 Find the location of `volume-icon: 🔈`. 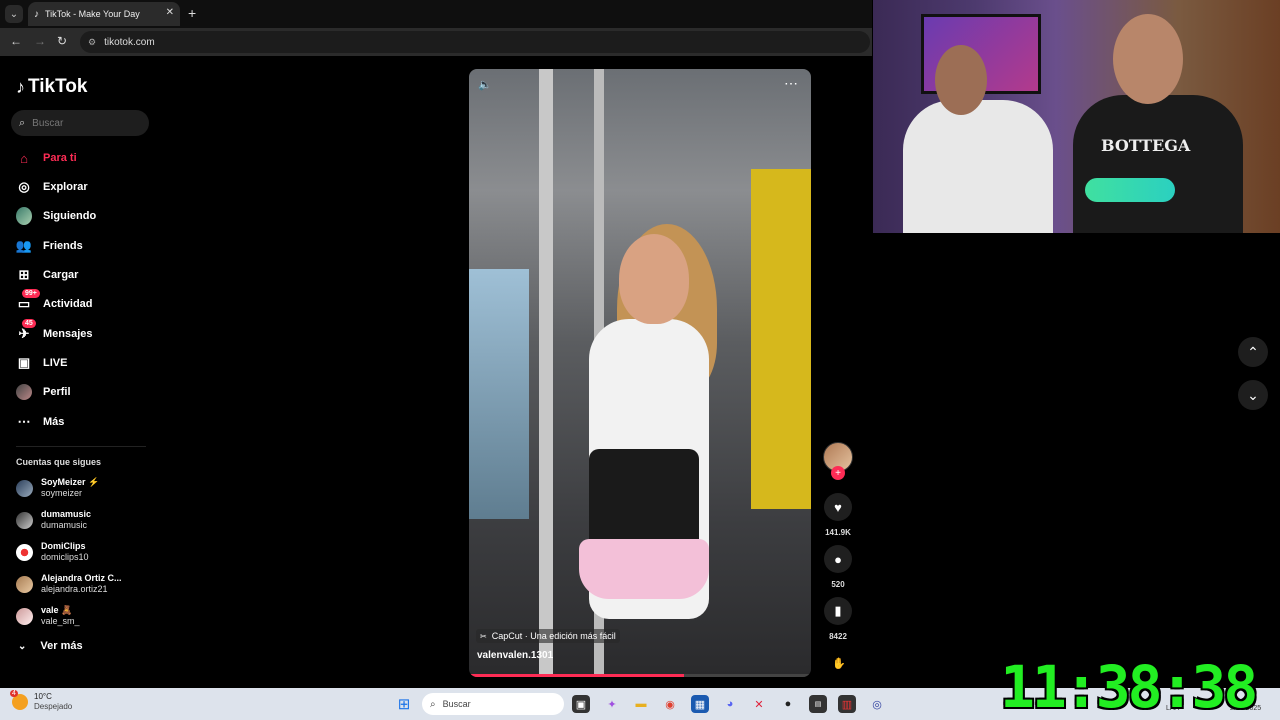

volume-icon: 🔈 is located at coordinates (485, 84).